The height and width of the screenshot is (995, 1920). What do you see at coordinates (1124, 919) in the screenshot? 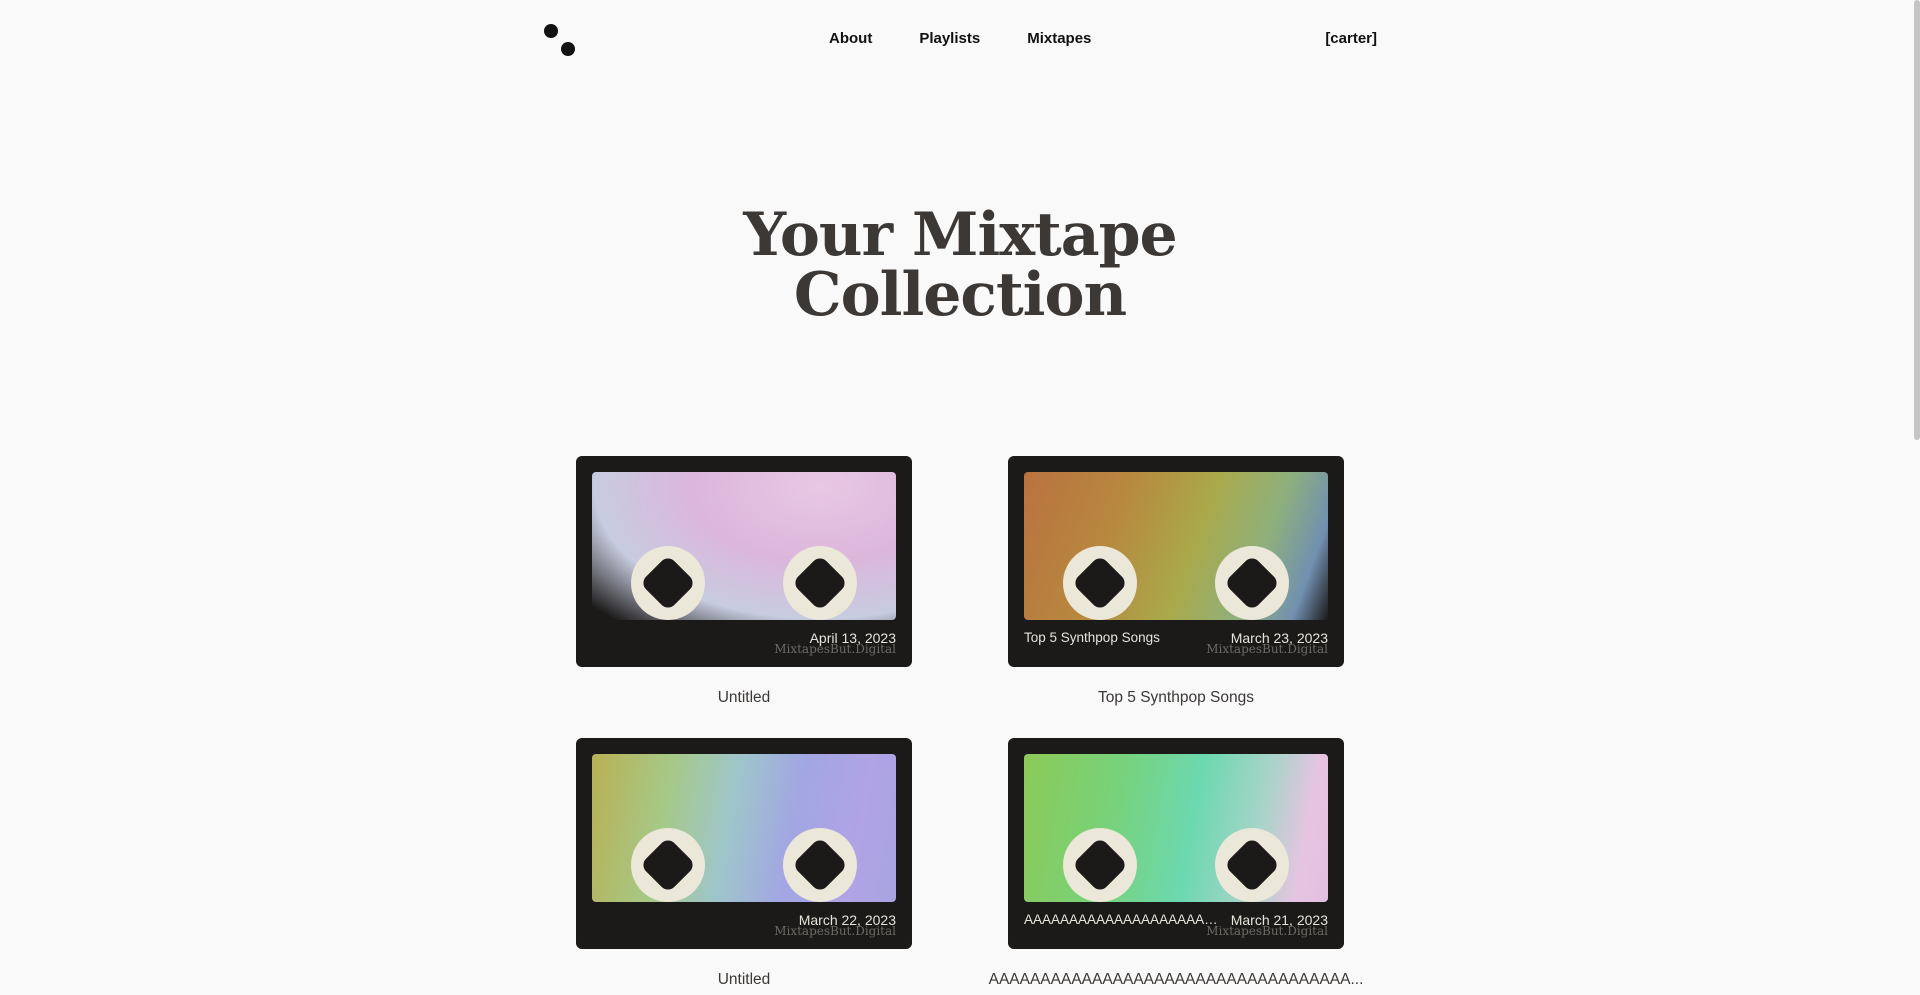
I see `card-name: AAAAAAAAAAAAAAAAAAAAAAAAAAAAAAAAAAA` at bounding box center [1124, 919].